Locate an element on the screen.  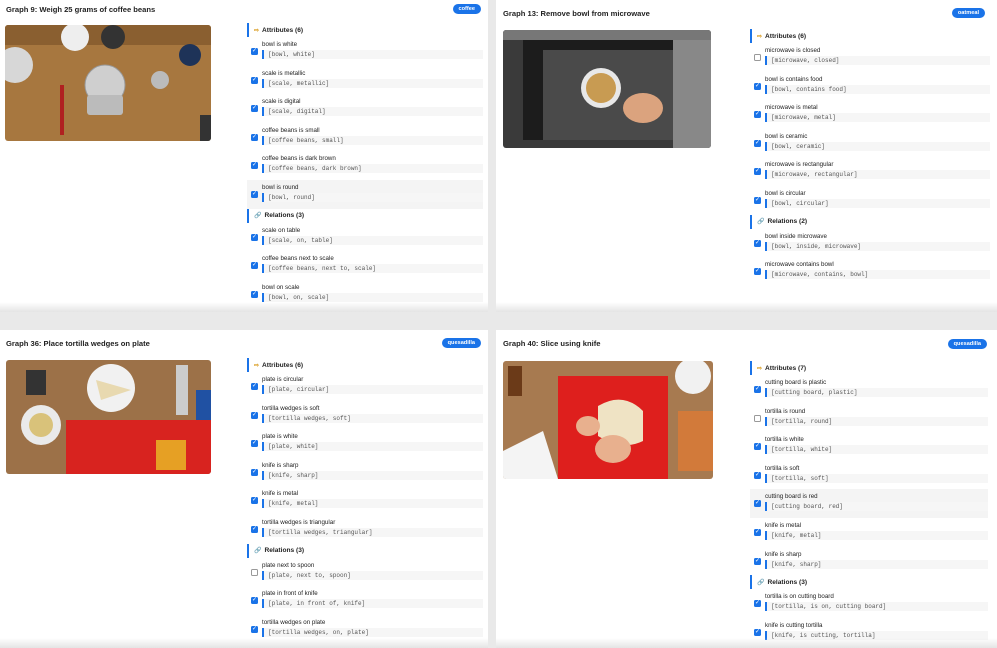
attribute-item: ✓ bowl is white [bowl, white] is located at coordinates (365, 51).